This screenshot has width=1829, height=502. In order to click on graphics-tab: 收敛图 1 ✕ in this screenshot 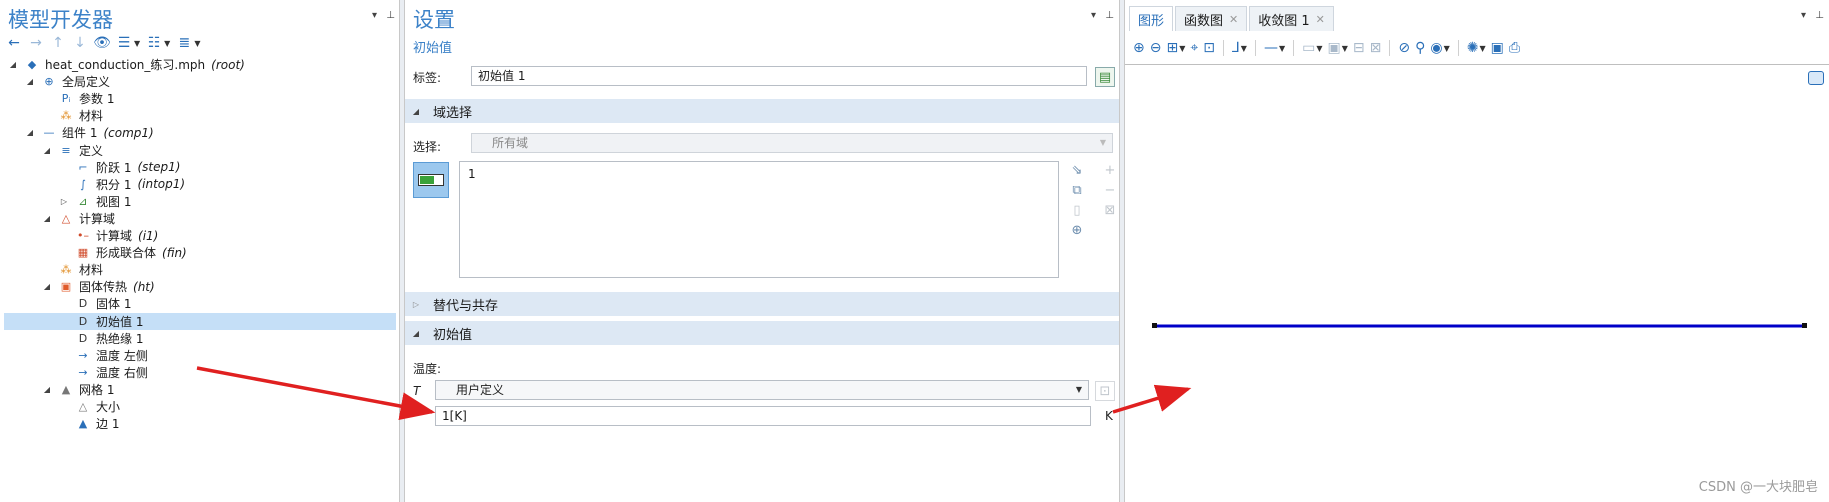, I will do `click(1291, 18)`.